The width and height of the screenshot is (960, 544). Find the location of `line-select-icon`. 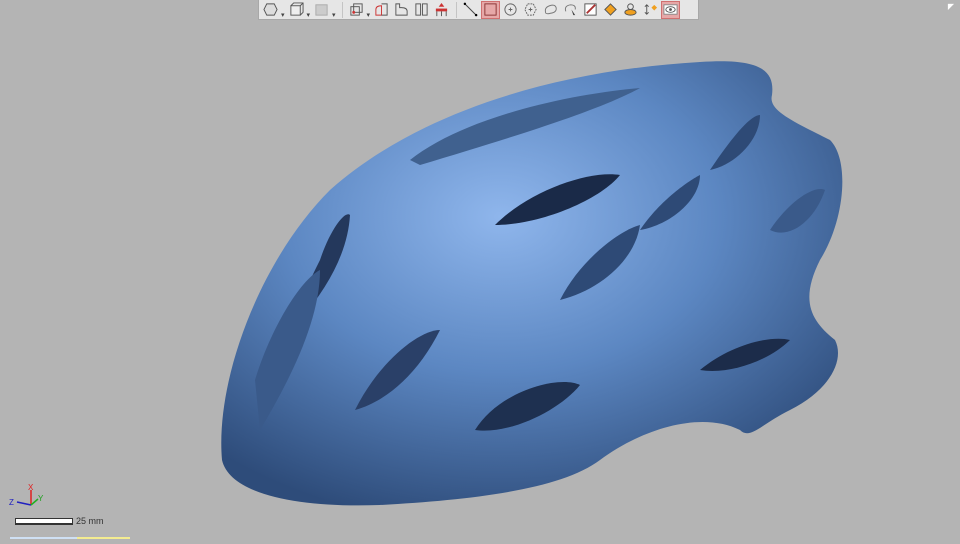

line-select-icon is located at coordinates (470, 9).